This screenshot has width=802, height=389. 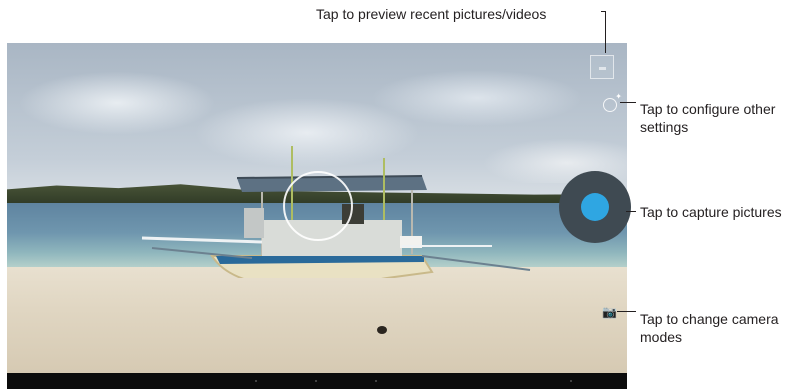 What do you see at coordinates (664, 127) in the screenshot?
I see `settings-callout-line2: settings` at bounding box center [664, 127].